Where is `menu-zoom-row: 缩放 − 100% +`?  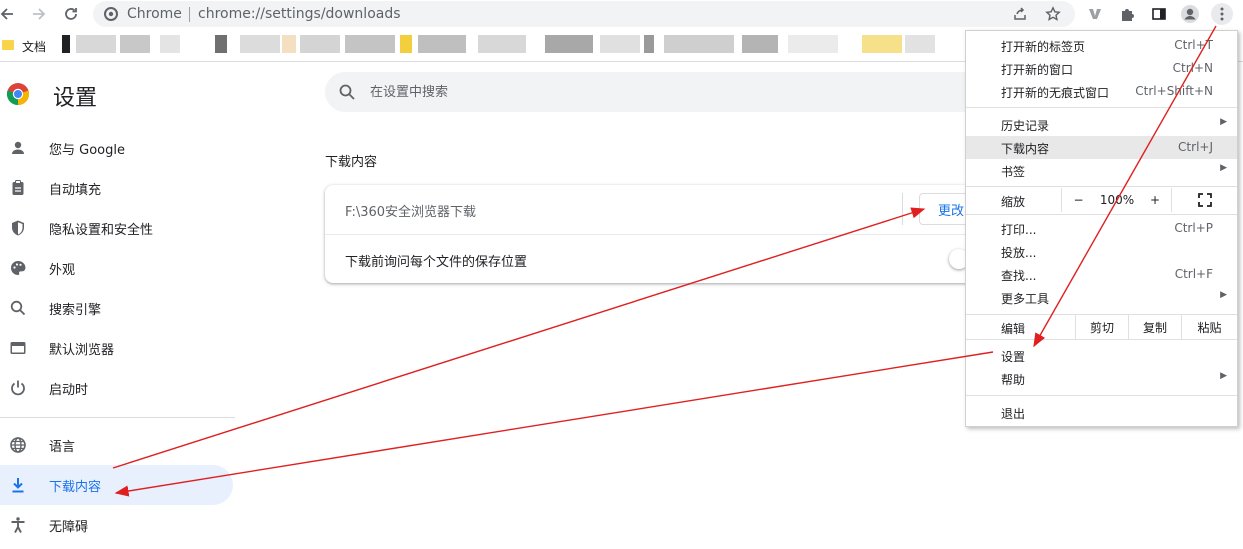 menu-zoom-row: 缩放 − 100% + is located at coordinates (1101, 200).